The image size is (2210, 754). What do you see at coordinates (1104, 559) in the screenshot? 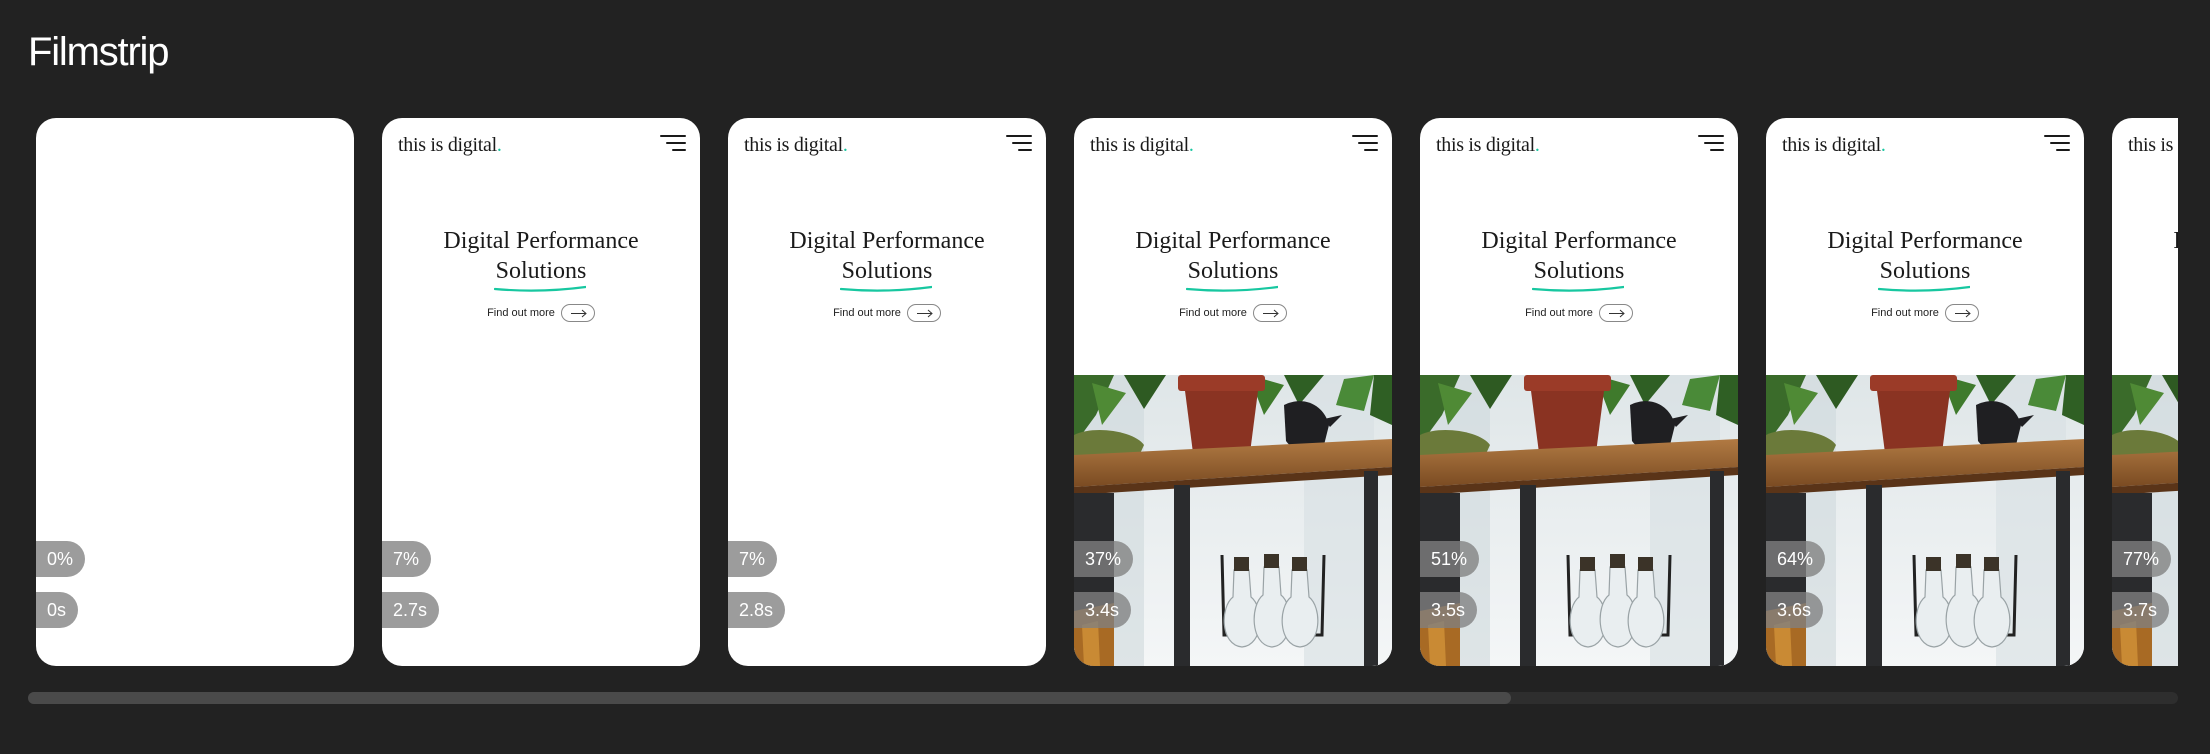
I see `visual-progress-badge: 37%` at bounding box center [1104, 559].